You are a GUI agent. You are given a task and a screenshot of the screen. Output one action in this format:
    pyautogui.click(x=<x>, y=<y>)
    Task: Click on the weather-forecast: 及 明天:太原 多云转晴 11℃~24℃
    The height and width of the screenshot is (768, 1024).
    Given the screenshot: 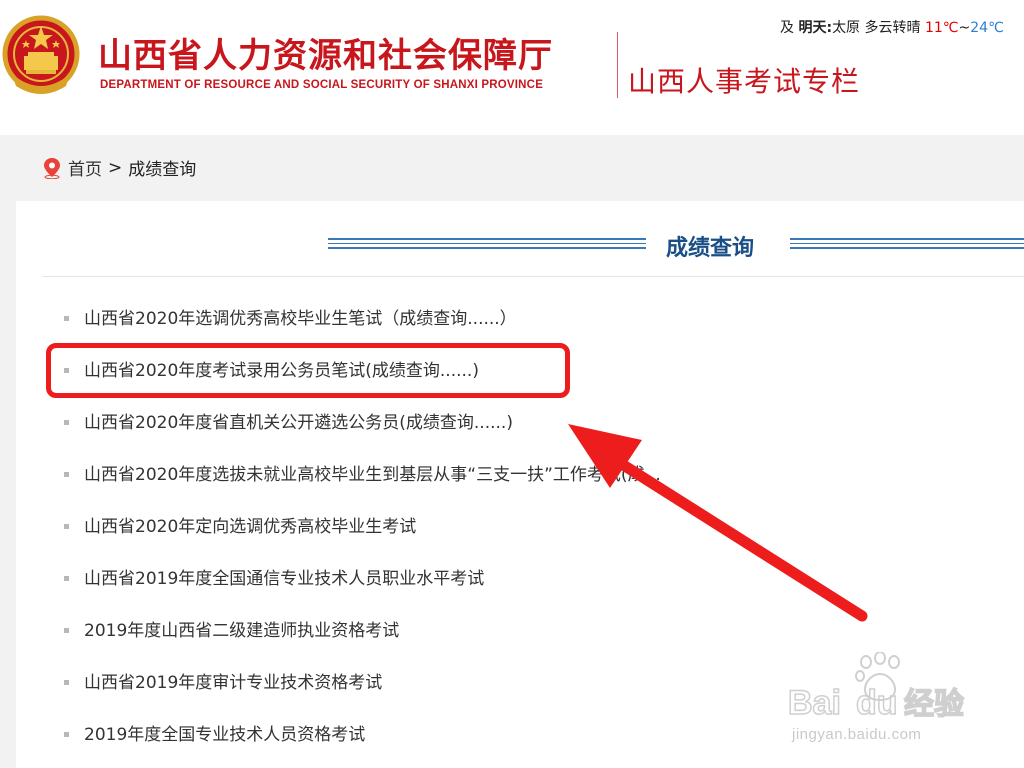 What is the action you would take?
    pyautogui.click(x=892, y=27)
    